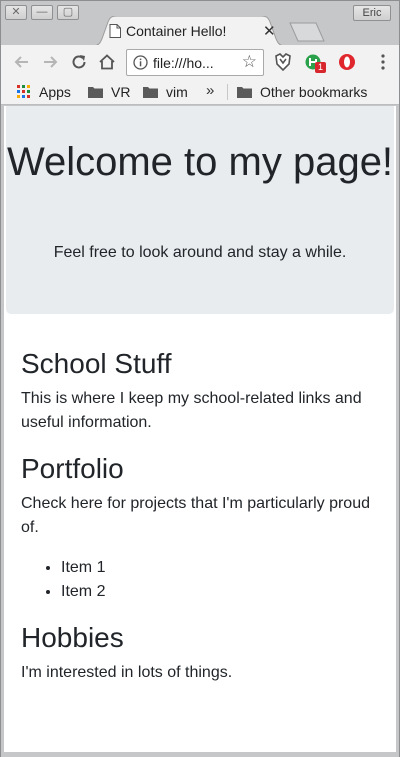 This screenshot has width=400, height=757. I want to click on extension-badge-button: 1, so click(316, 63).